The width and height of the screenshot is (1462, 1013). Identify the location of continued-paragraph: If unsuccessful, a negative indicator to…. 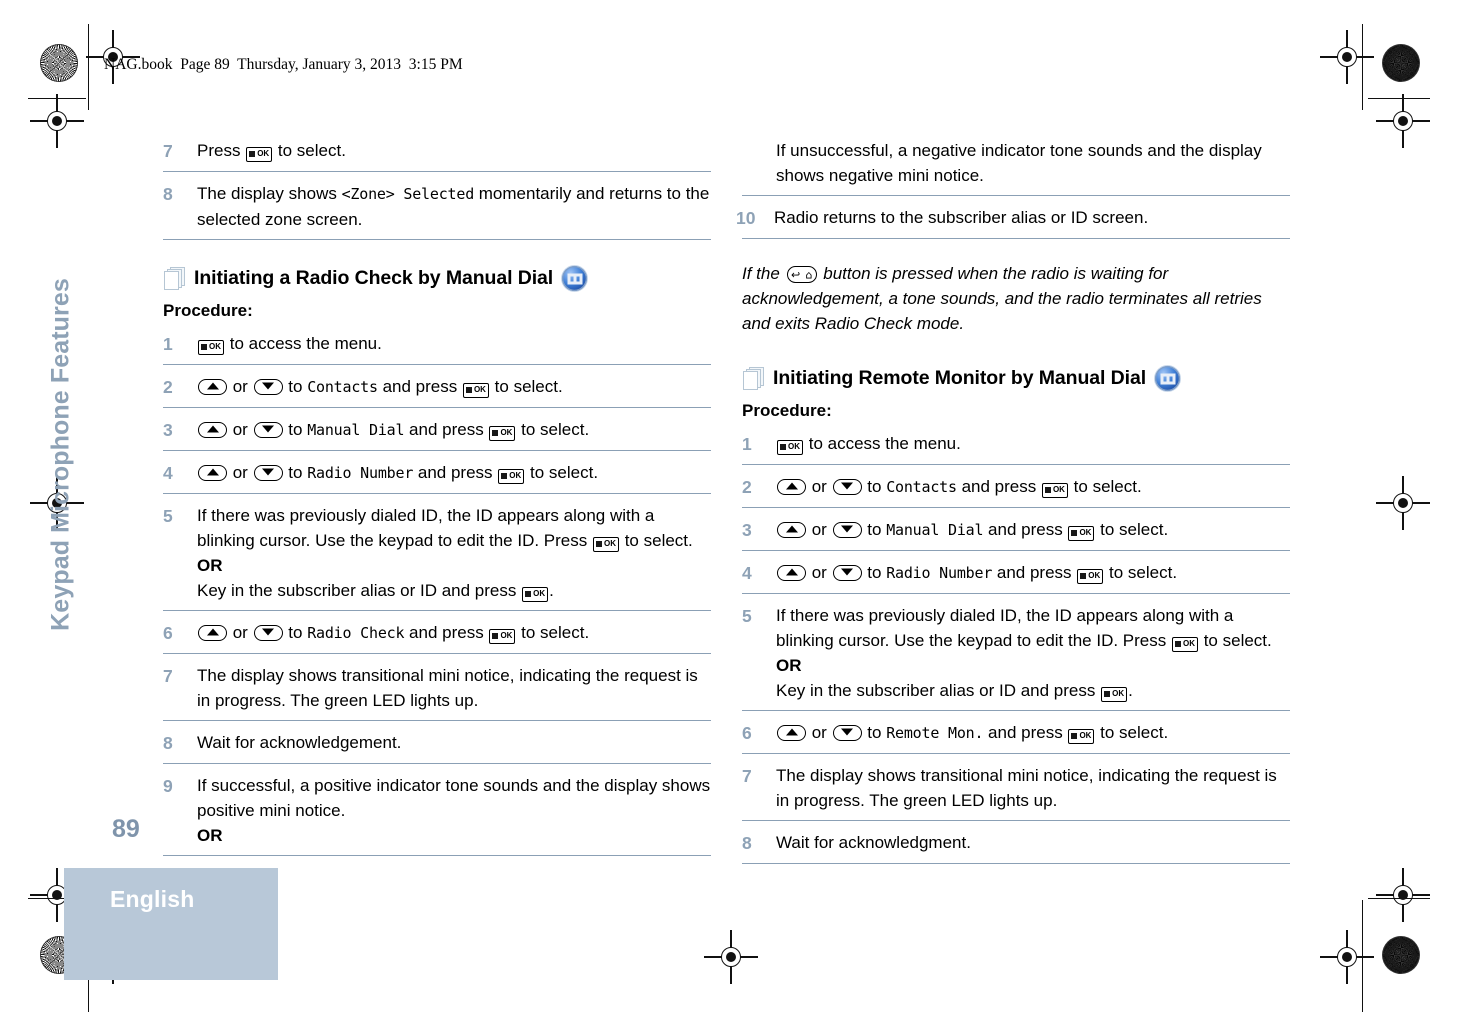
(1016, 167).